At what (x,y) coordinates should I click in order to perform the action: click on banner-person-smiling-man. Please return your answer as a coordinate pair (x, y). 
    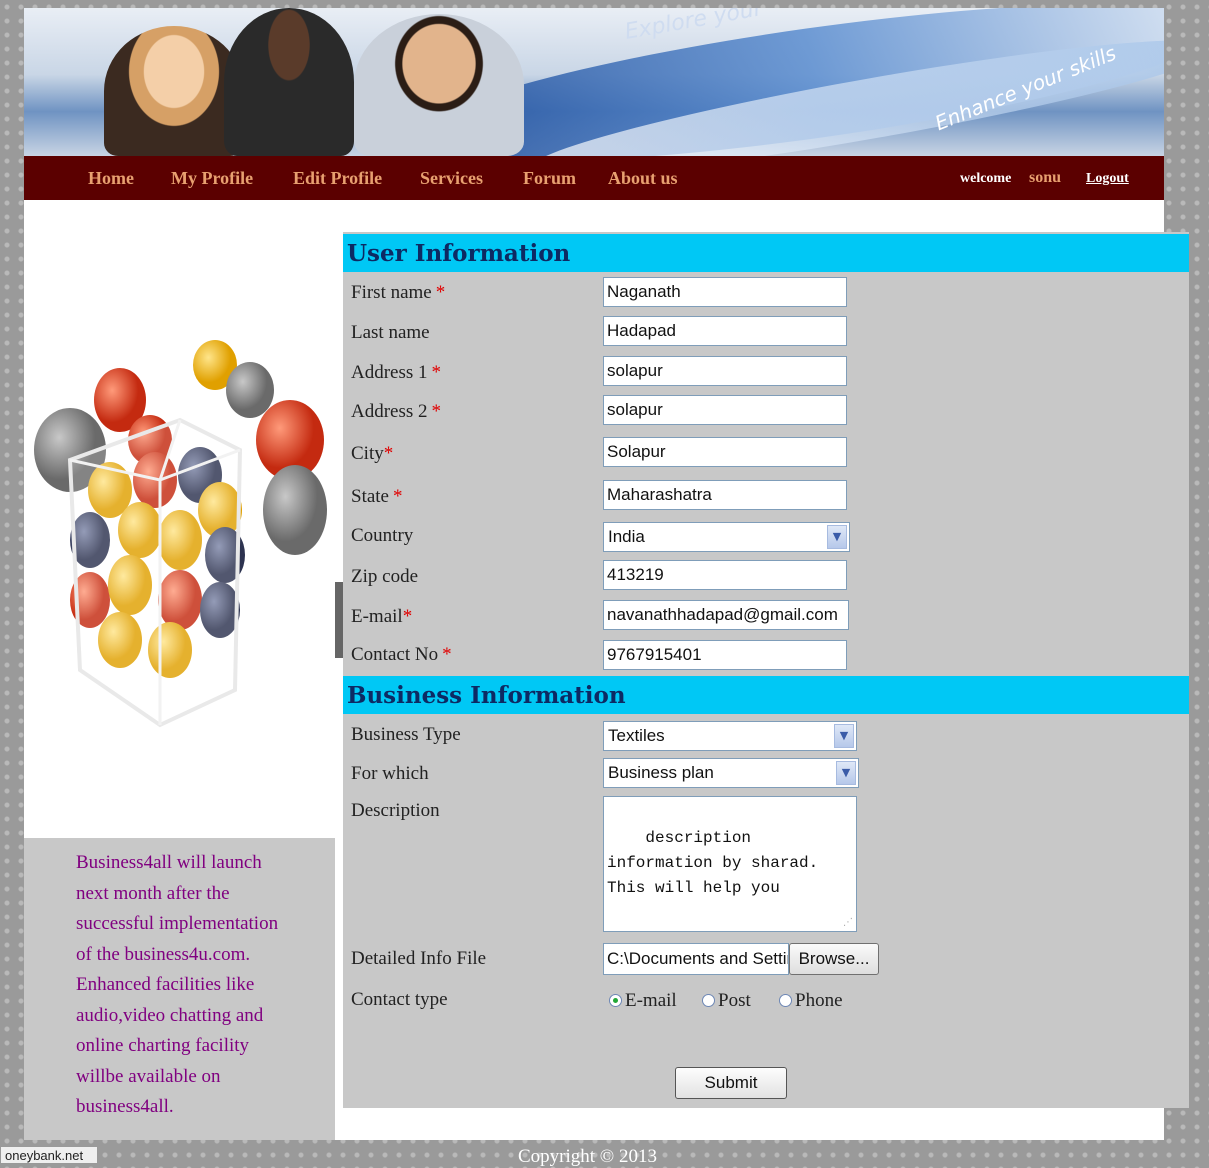
    Looking at the image, I should click on (439, 85).